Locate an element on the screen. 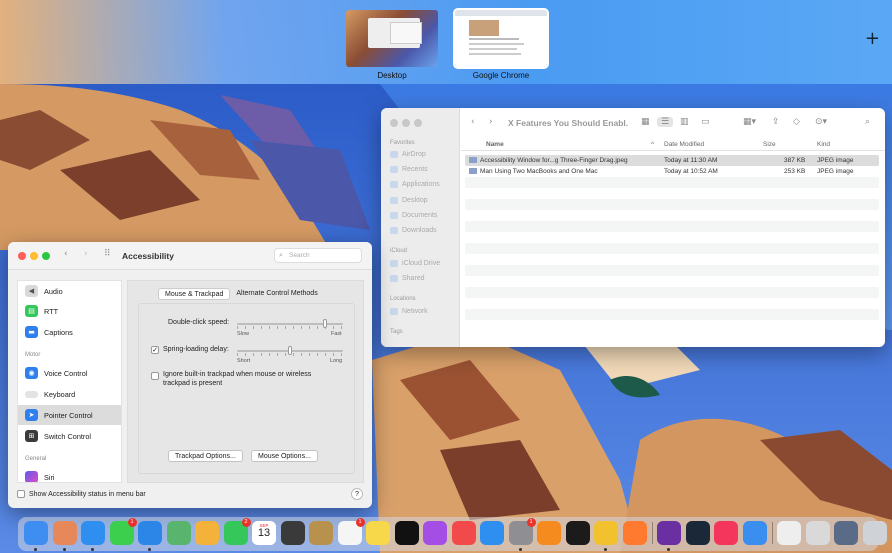  icon-view-icon: ▦ is located at coordinates (645, 122).